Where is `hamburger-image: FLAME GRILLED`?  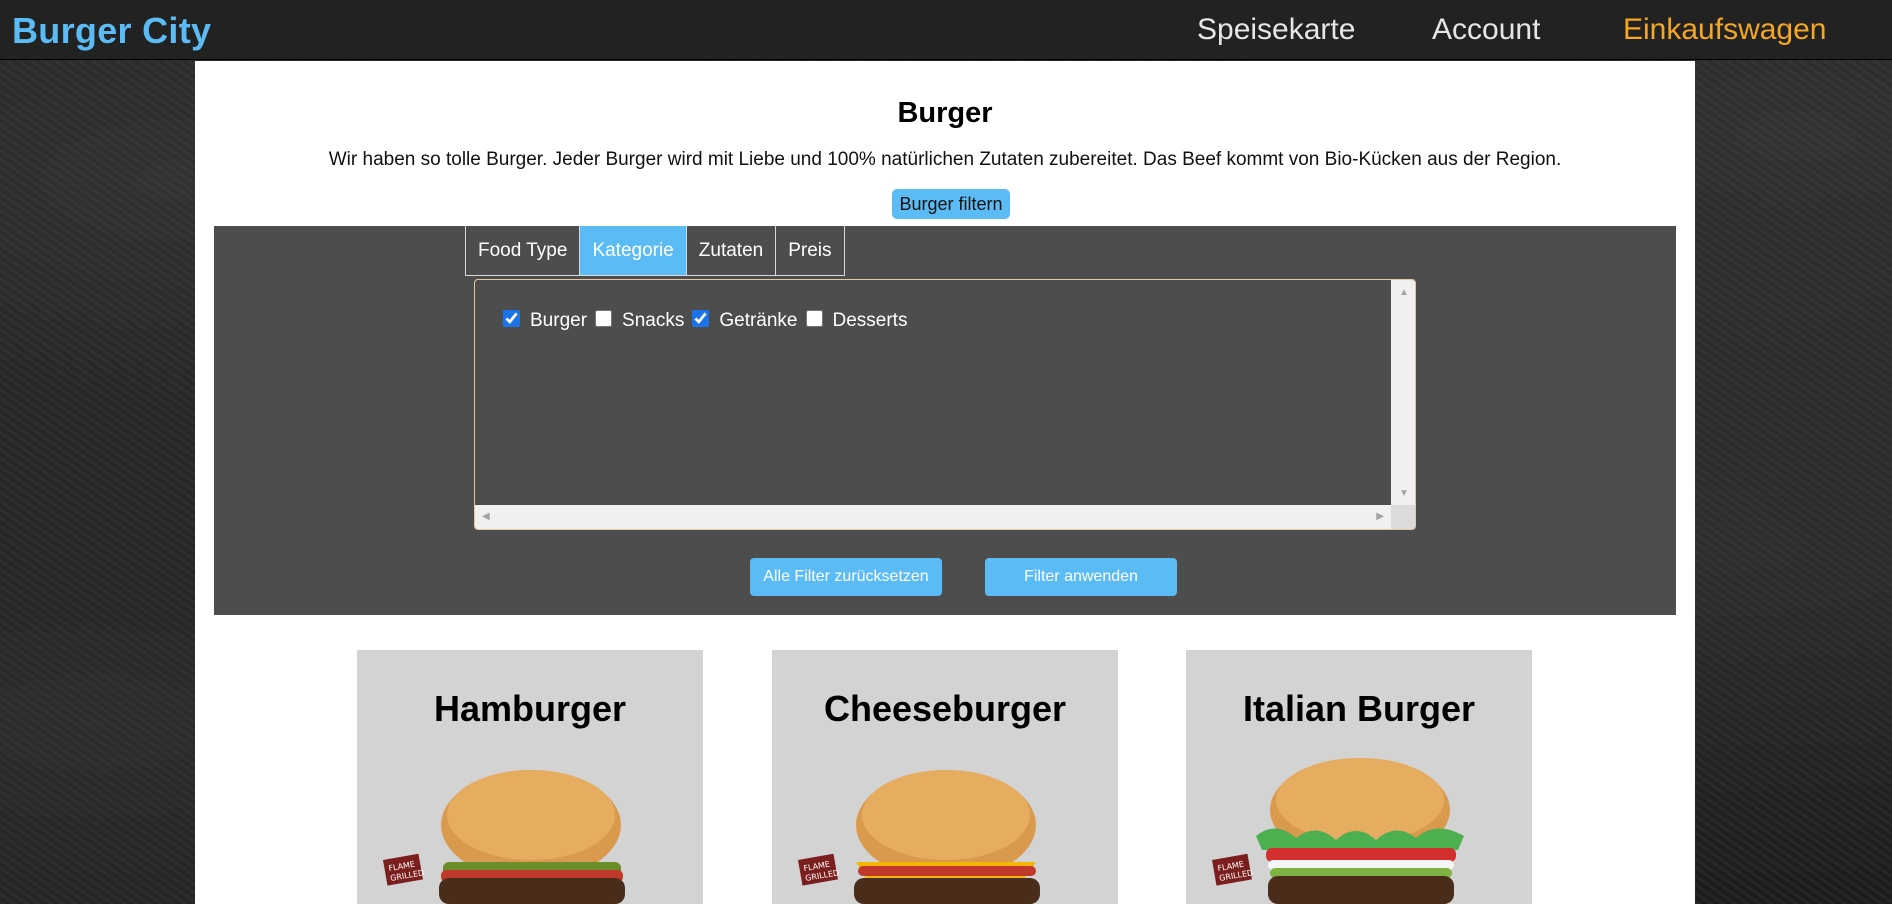 hamburger-image: FLAME GRILLED is located at coordinates (504, 837).